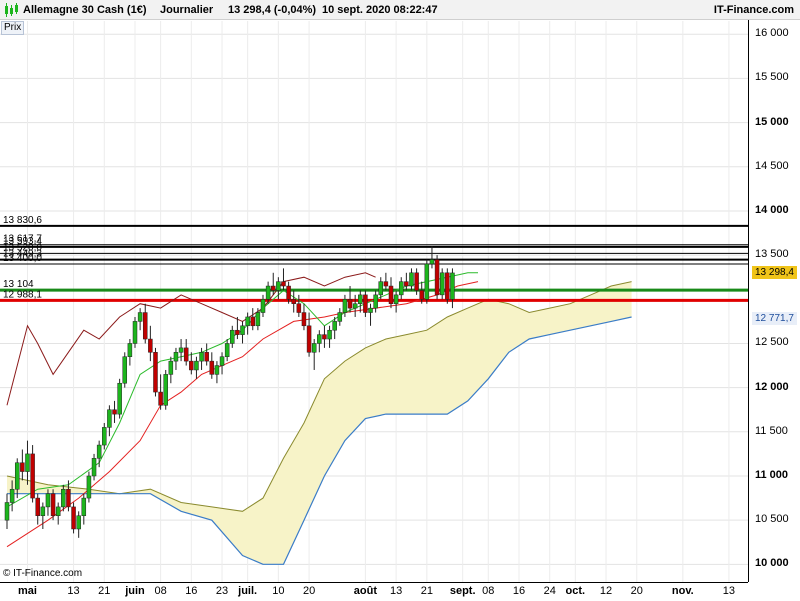 Image resolution: width=800 pixels, height=601 pixels. What do you see at coordinates (772, 33) in the screenshot?
I see `y-tick-label: 16 000` at bounding box center [772, 33].